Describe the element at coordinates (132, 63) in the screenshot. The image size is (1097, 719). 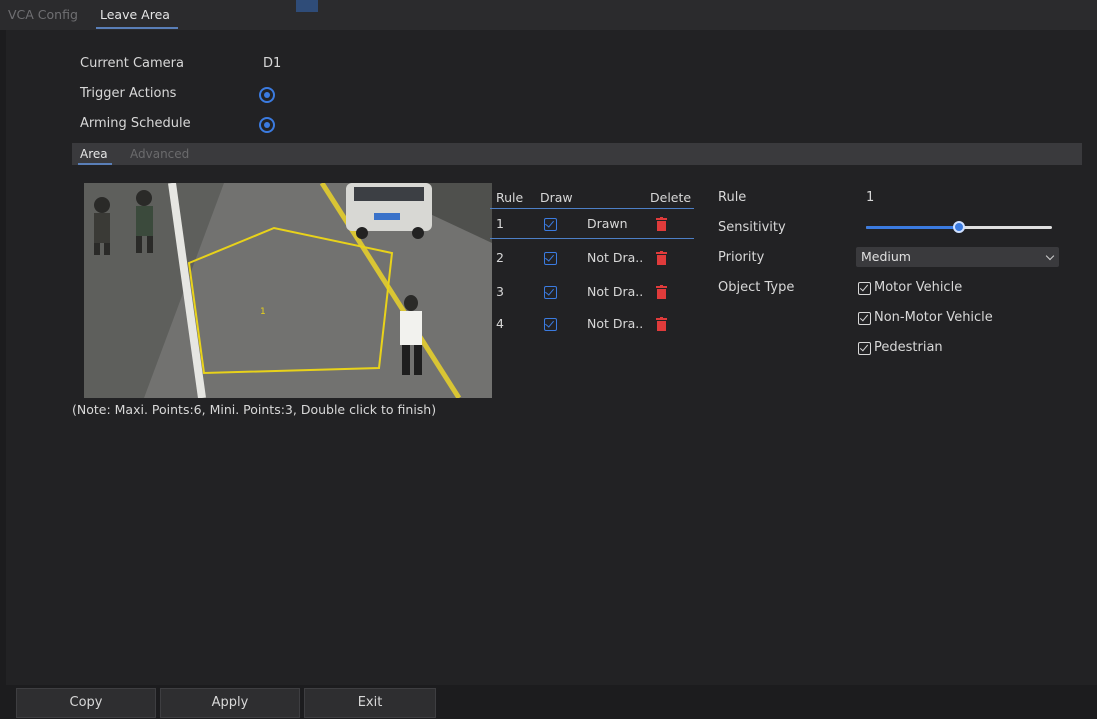
I see `current-camera-label: Current Camera` at that location.